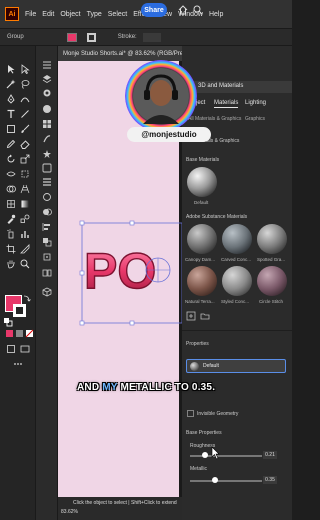 The image size is (320, 520). What do you see at coordinates (47, 197) in the screenshot?
I see `appearance-panel-icon` at bounding box center [47, 197].